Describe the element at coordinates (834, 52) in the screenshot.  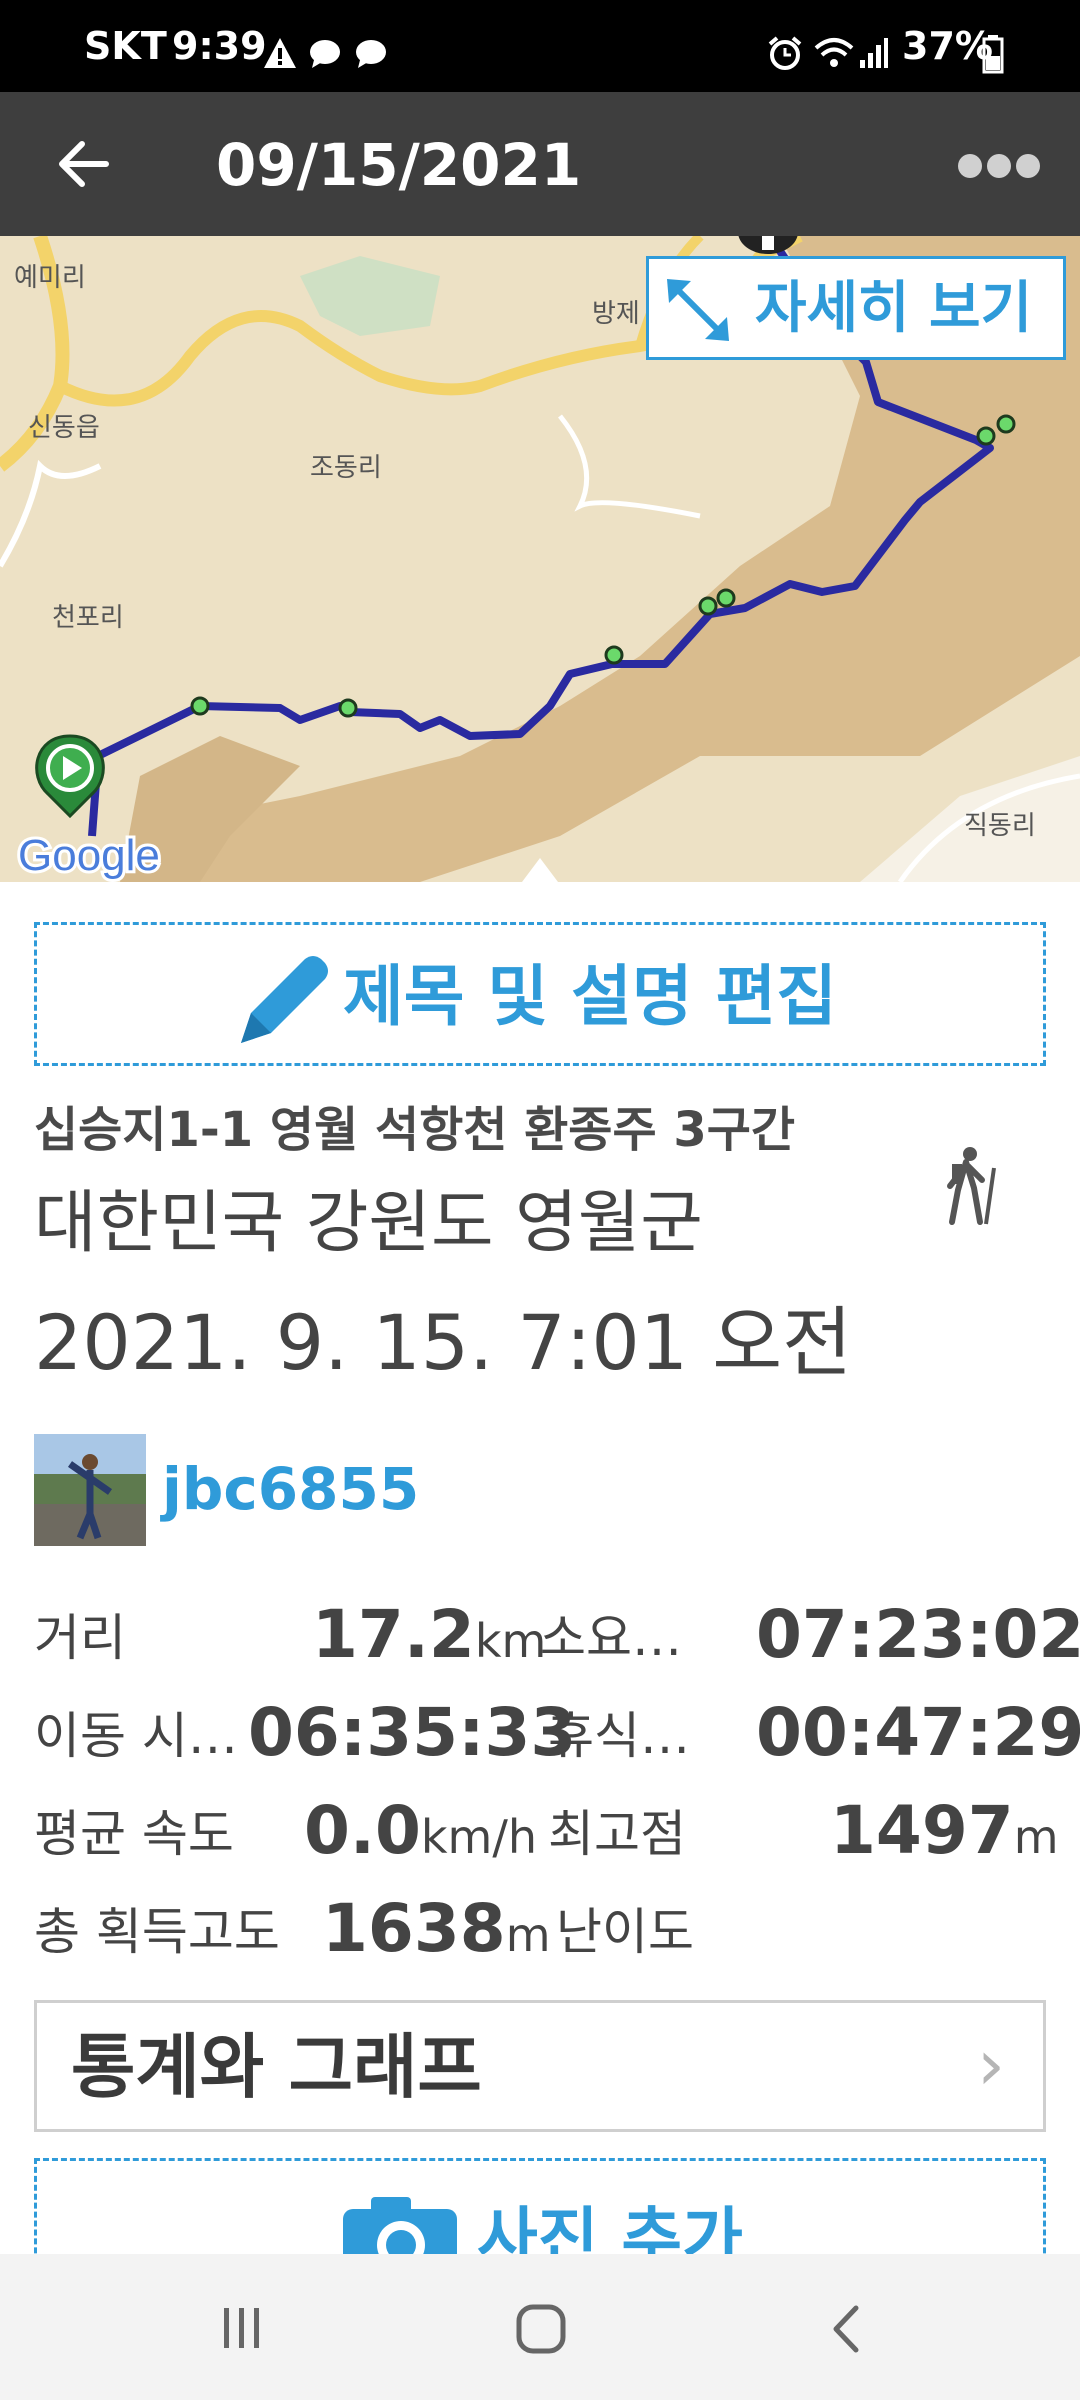
I see `wifi-icon` at that location.